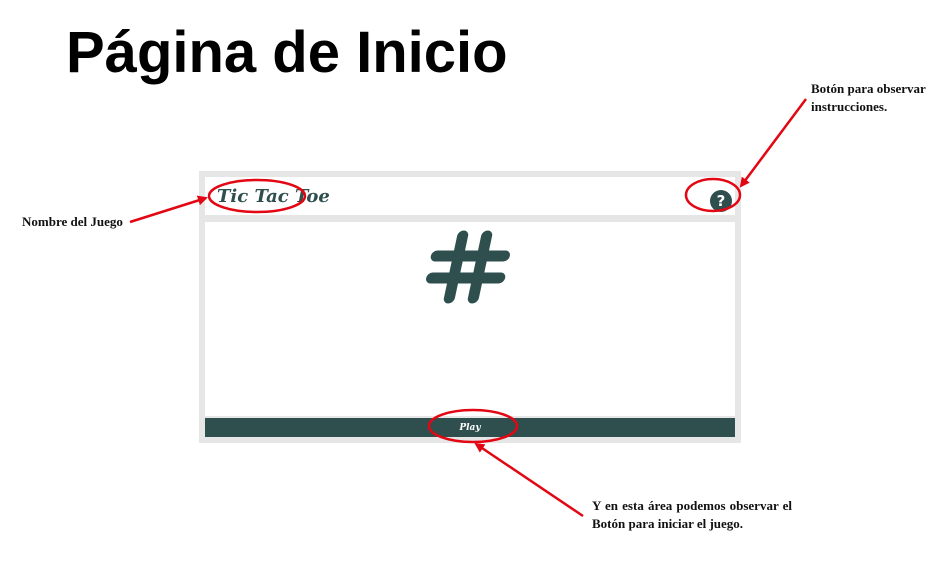  I want to click on help-button-highlight, so click(713, 195).